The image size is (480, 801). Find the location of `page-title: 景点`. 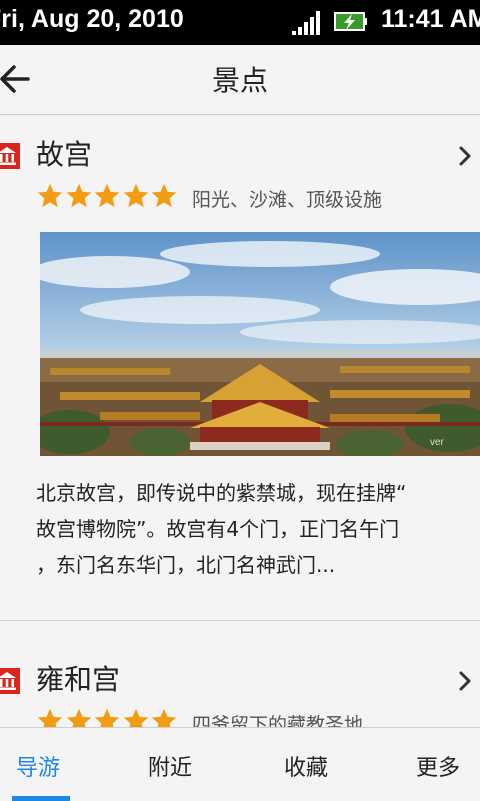

page-title: 景点 is located at coordinates (239, 80).